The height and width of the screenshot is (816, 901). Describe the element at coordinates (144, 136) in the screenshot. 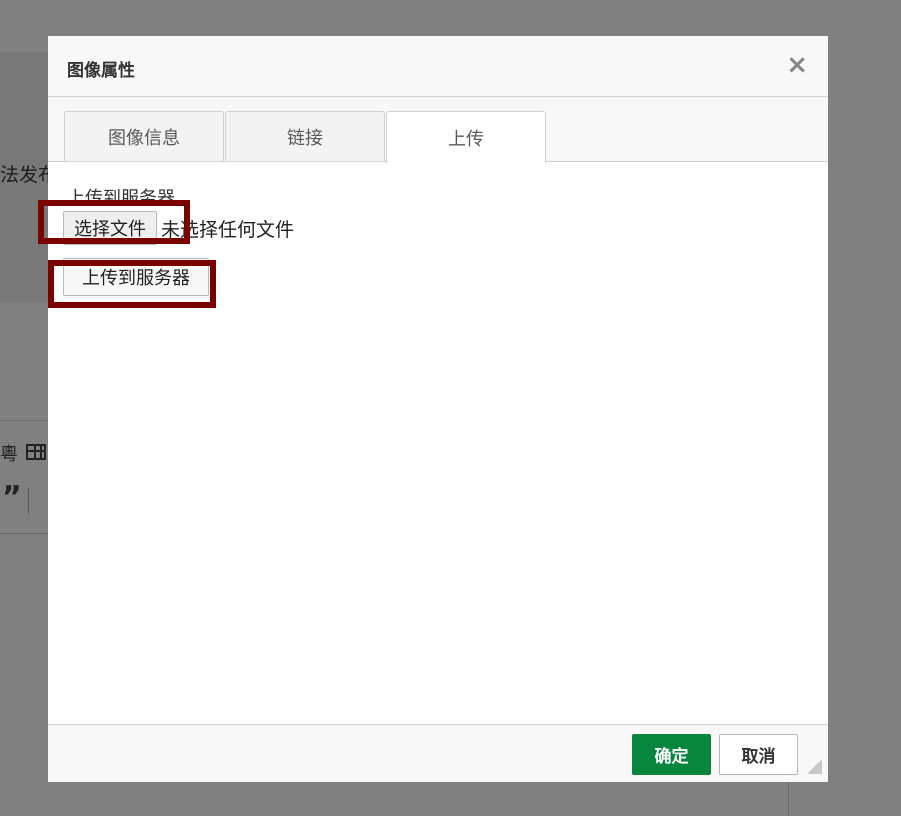

I see `tab-image-info: 图像信息` at that location.